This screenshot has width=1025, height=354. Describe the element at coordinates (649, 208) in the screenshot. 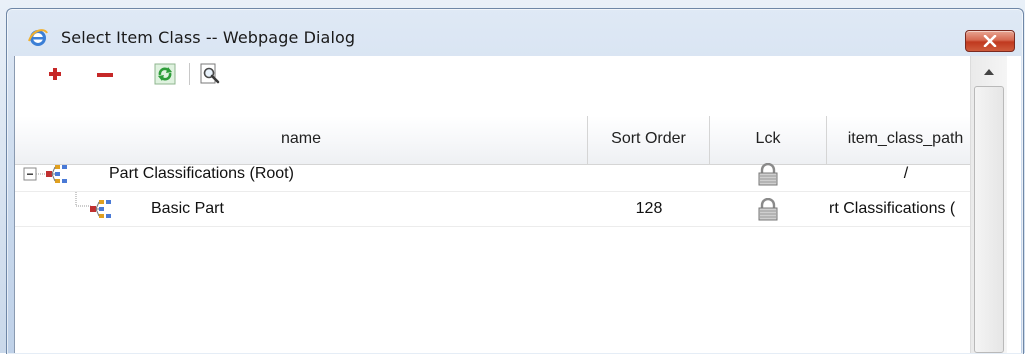

I see `row-sort-order: 128` at that location.